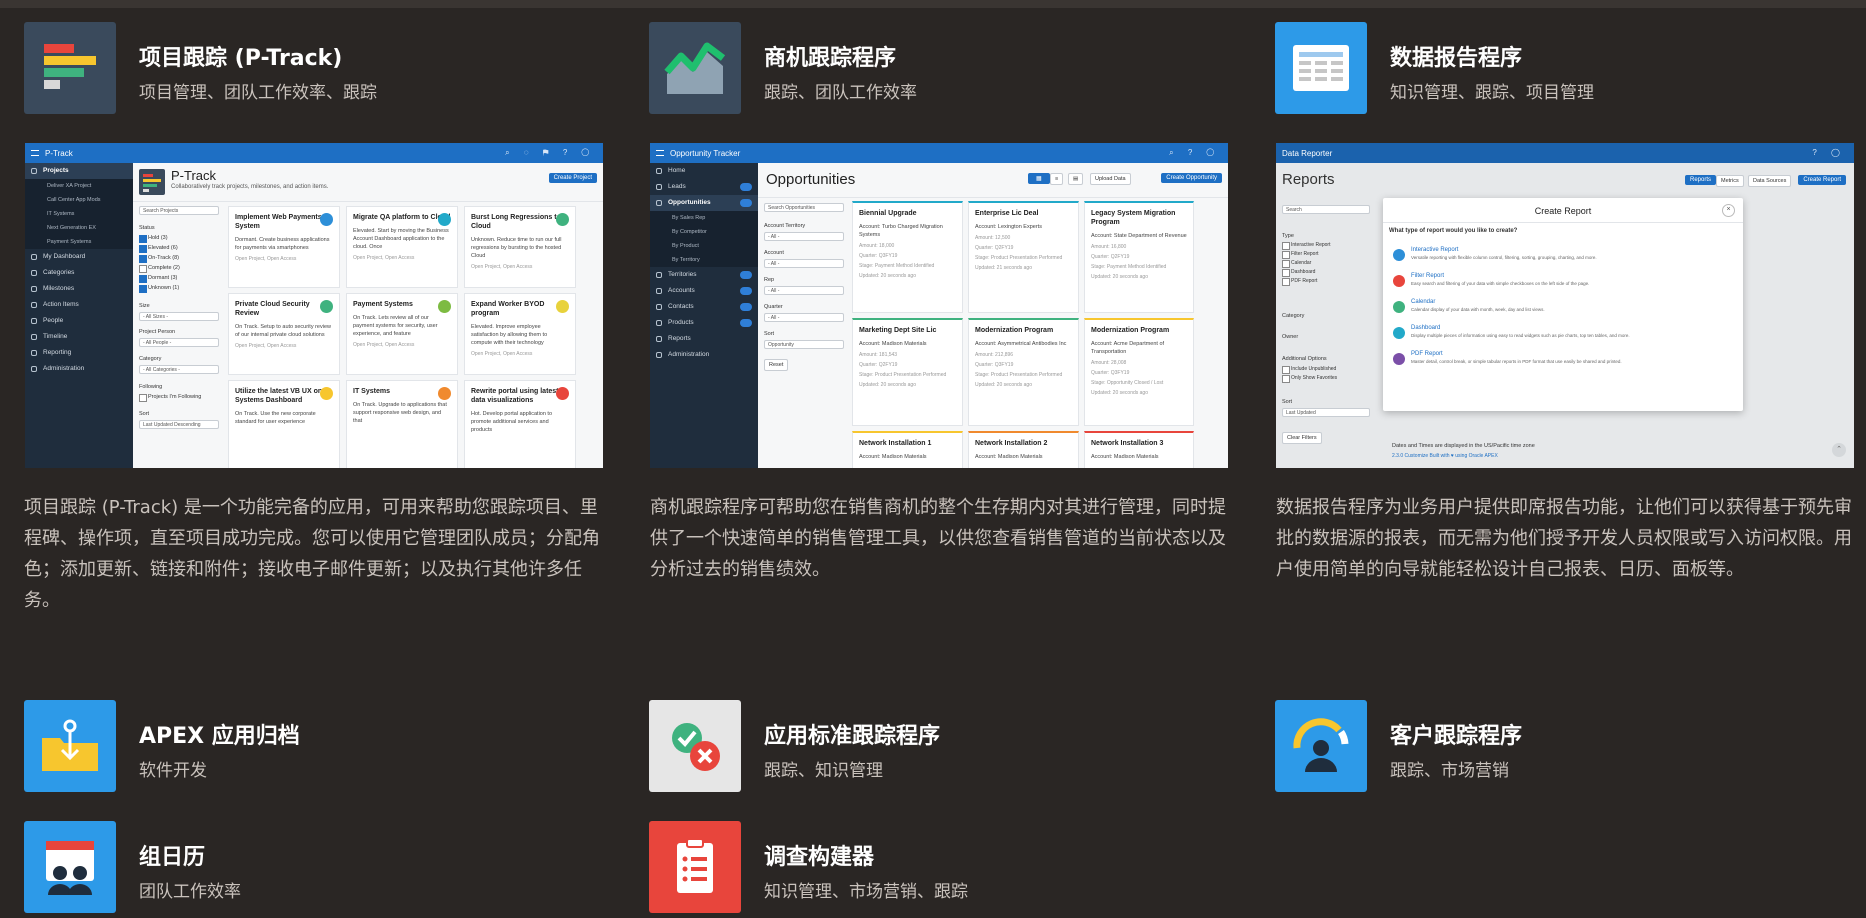  What do you see at coordinates (1326, 209) in the screenshot?
I see `search-input: Search` at bounding box center [1326, 209].